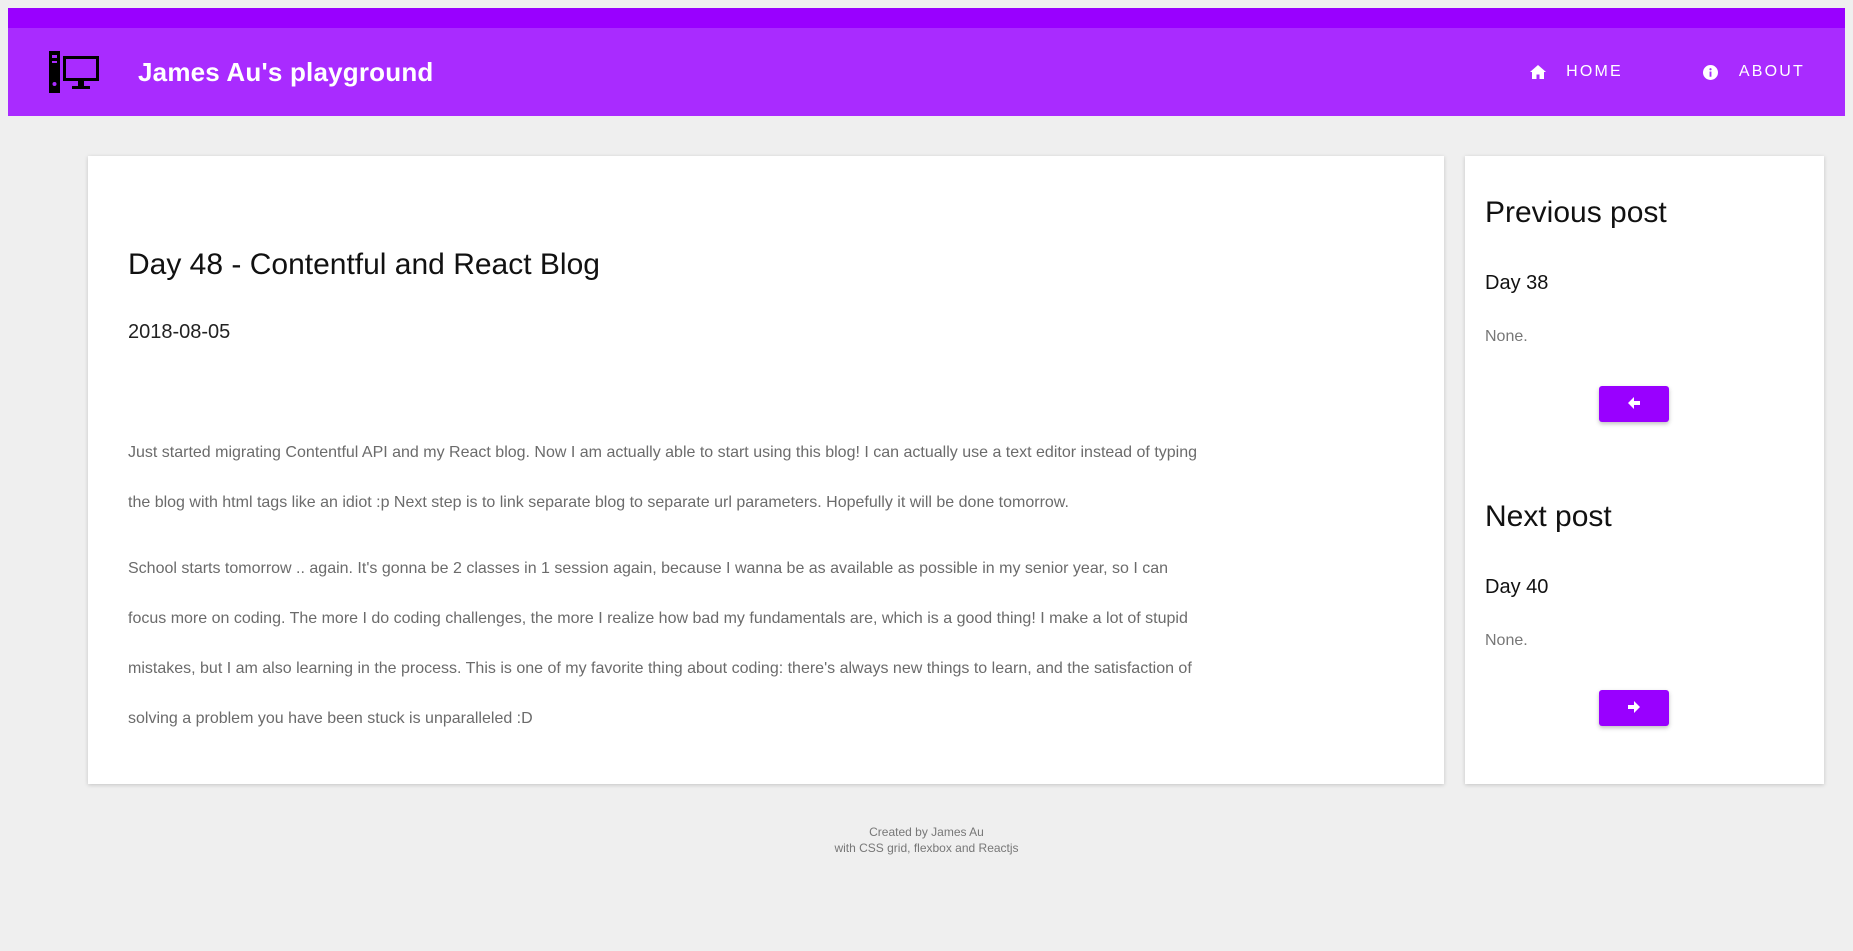  I want to click on previous-post-title: Day 38, so click(1517, 283).